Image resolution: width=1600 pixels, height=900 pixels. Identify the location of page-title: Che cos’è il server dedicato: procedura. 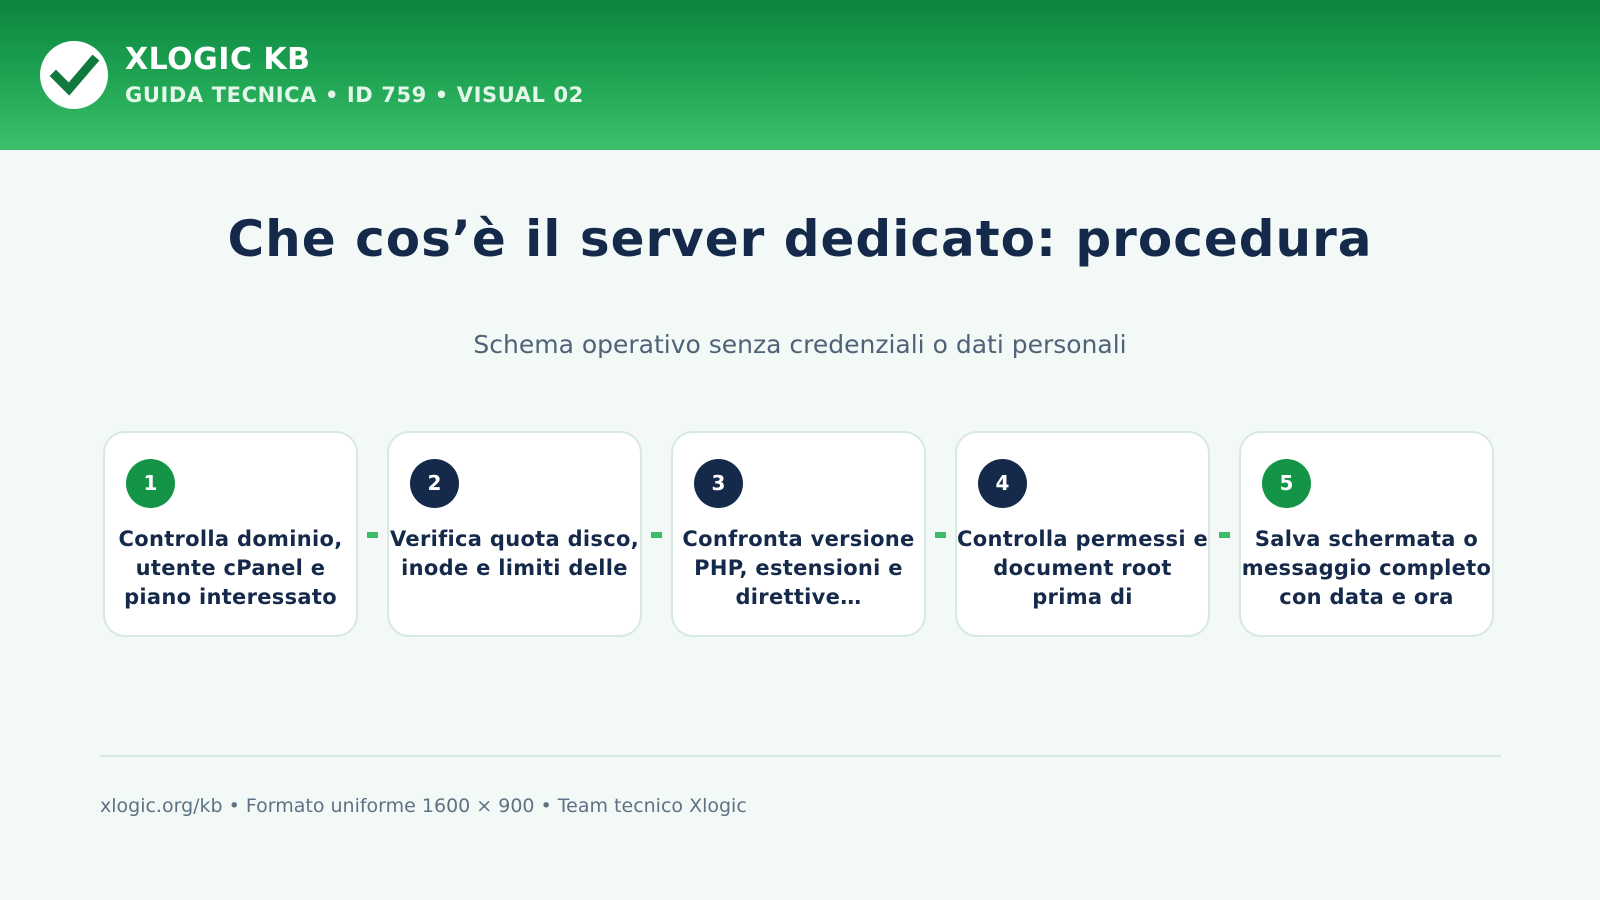
(800, 239).